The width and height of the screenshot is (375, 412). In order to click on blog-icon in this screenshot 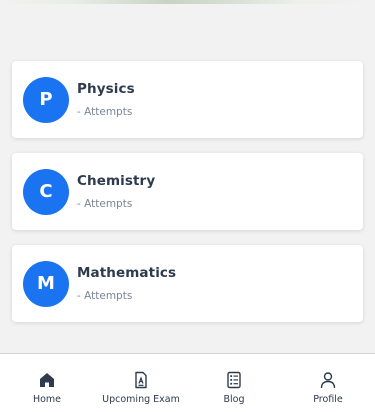, I will do `click(234, 380)`.